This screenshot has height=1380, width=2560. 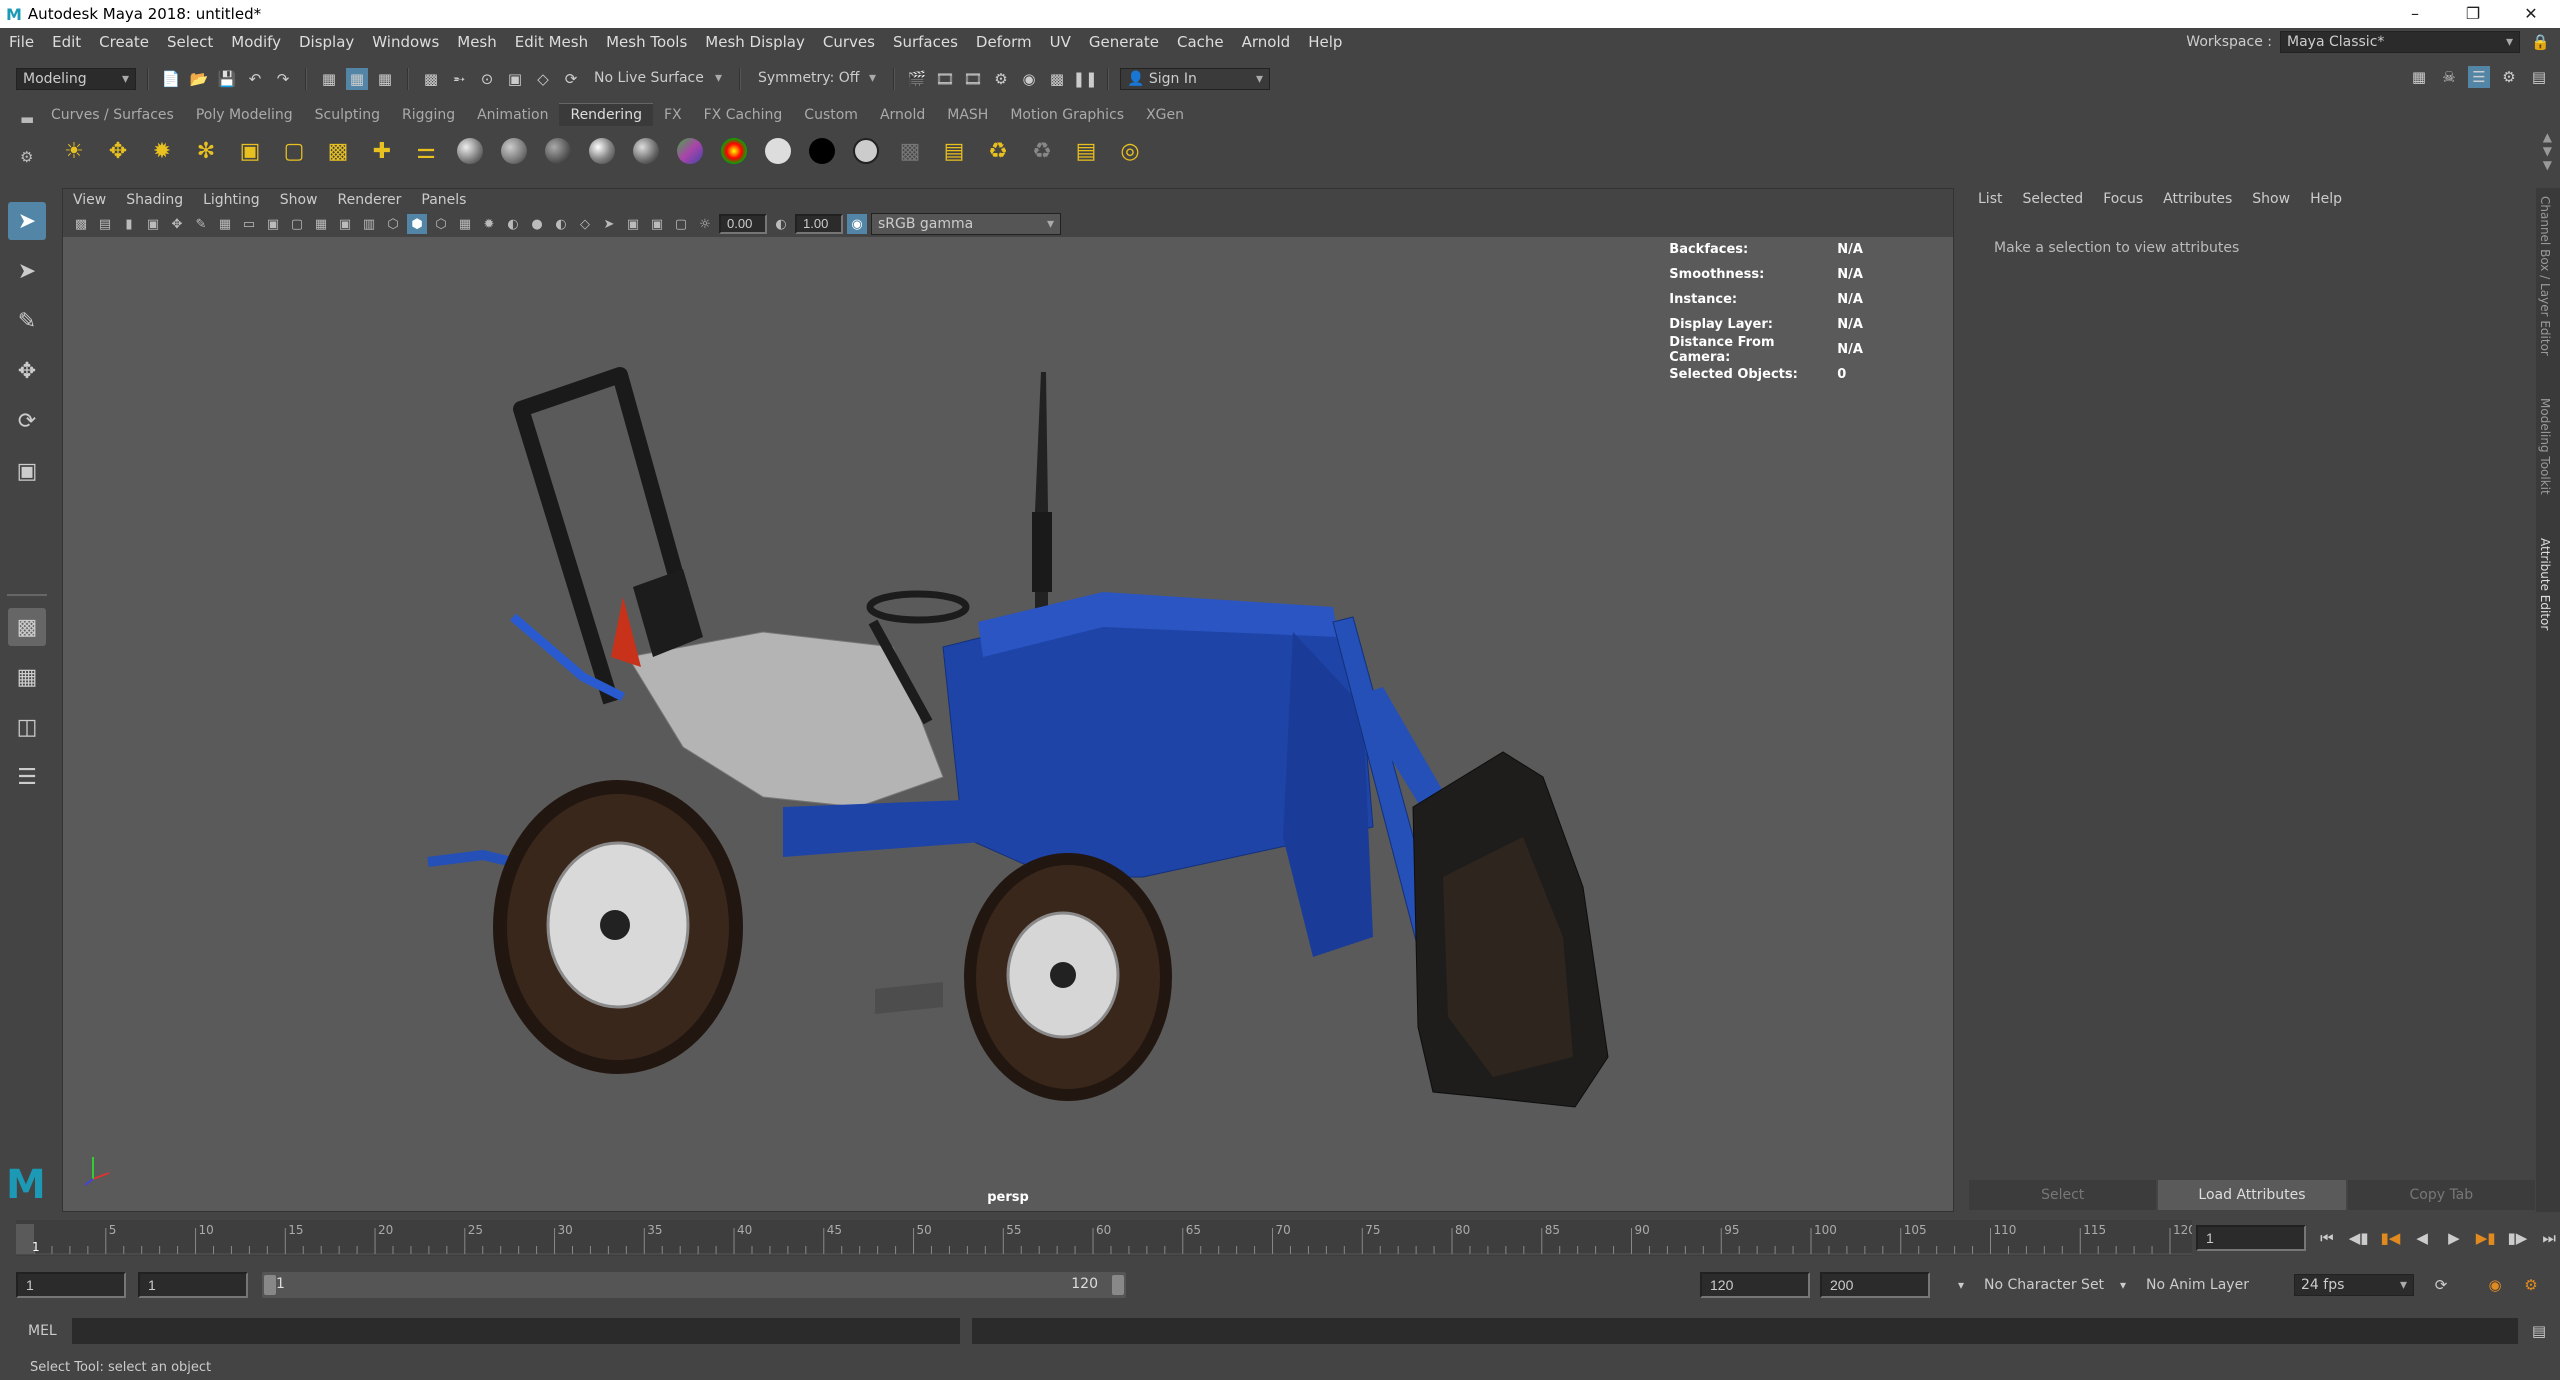 What do you see at coordinates (2539, 77) in the screenshot?
I see `channel-box-icon: ▤` at bounding box center [2539, 77].